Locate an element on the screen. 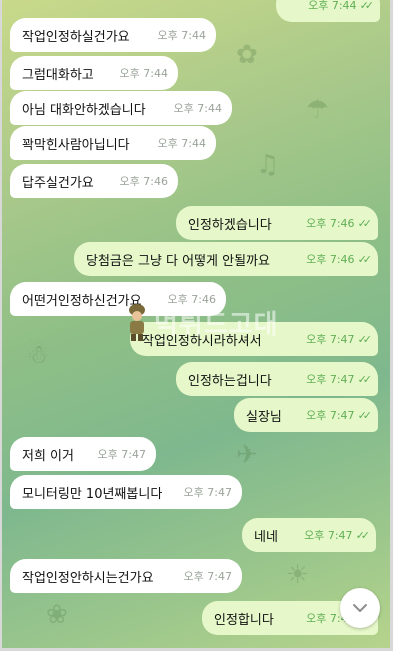 The width and height of the screenshot is (393, 651). chevron-down-icon is located at coordinates (360, 608).